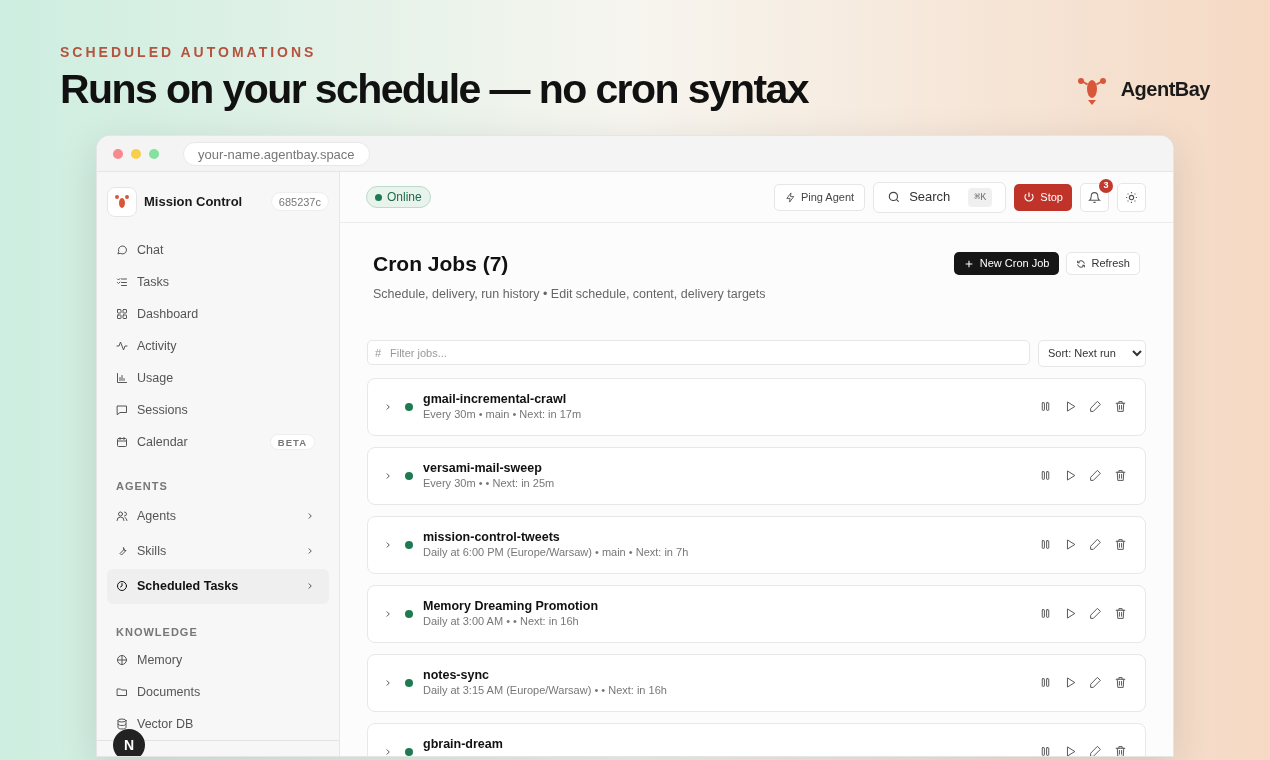 This screenshot has width=1270, height=760. I want to click on hash-prefix: #, so click(378, 353).